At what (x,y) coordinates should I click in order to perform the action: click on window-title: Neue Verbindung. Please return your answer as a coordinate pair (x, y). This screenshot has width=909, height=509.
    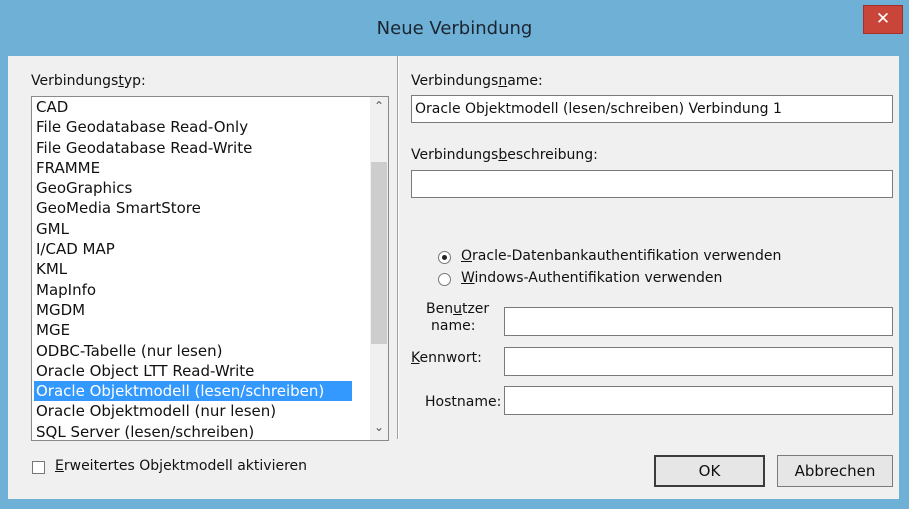
    Looking at the image, I should click on (454, 28).